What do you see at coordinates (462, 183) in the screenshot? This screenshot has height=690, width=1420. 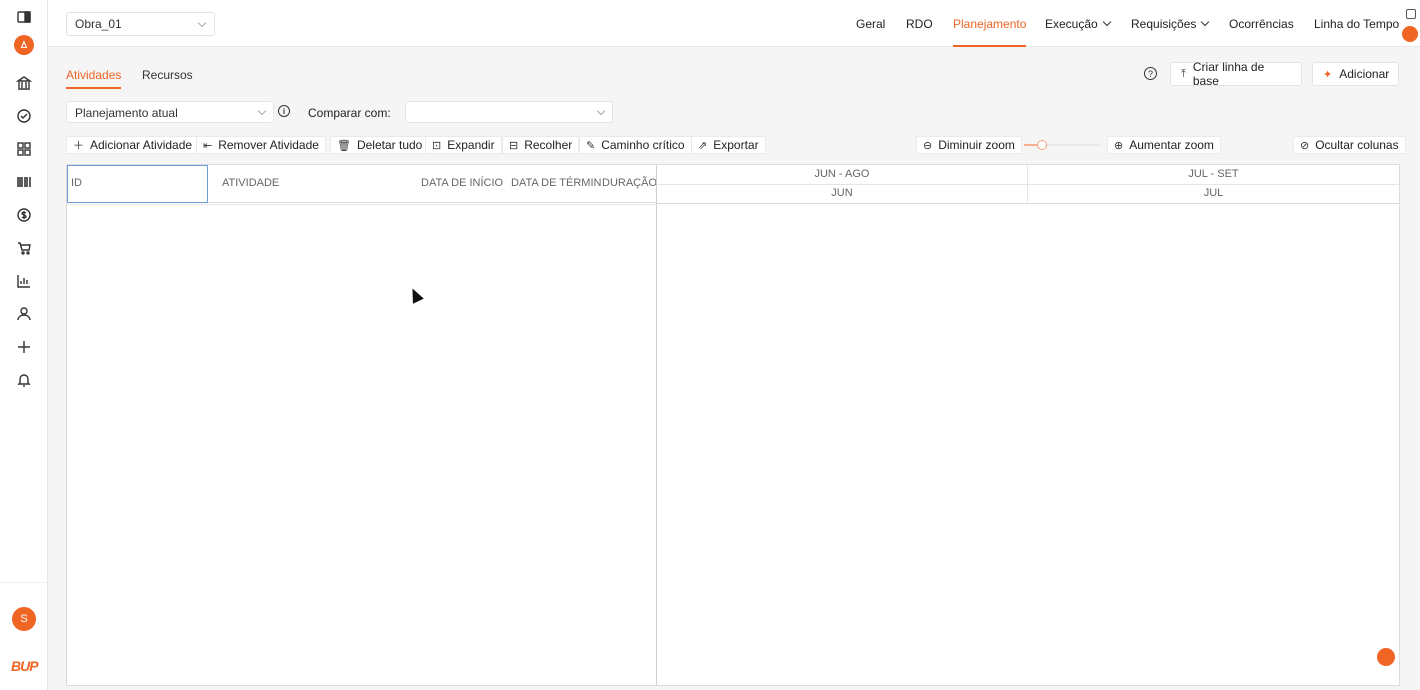 I see `column-header-start-date: DATA DE INÍCIO` at bounding box center [462, 183].